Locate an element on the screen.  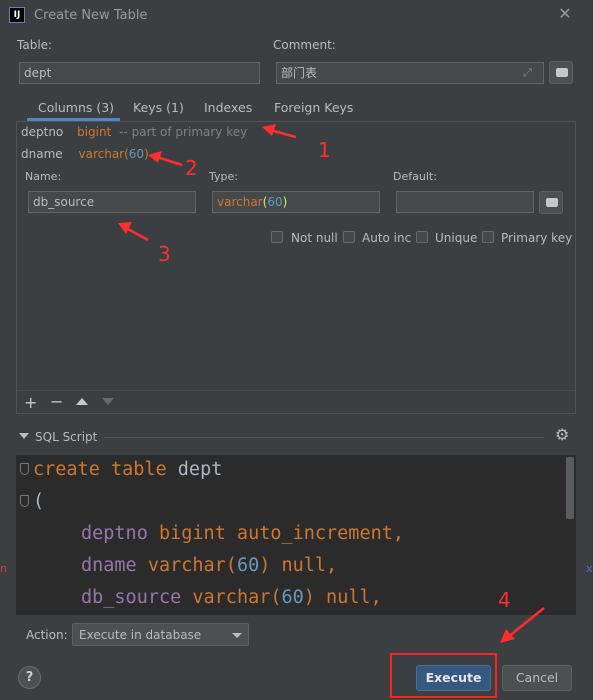
annotation-number-4: 4 is located at coordinates (504, 600).